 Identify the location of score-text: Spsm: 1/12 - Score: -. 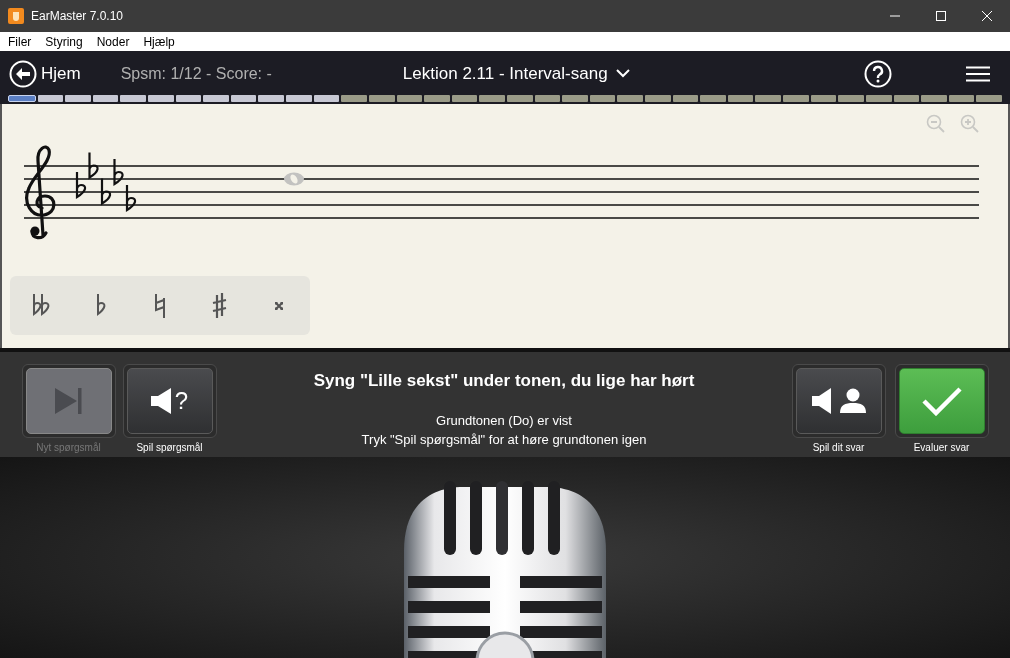
(196, 73).